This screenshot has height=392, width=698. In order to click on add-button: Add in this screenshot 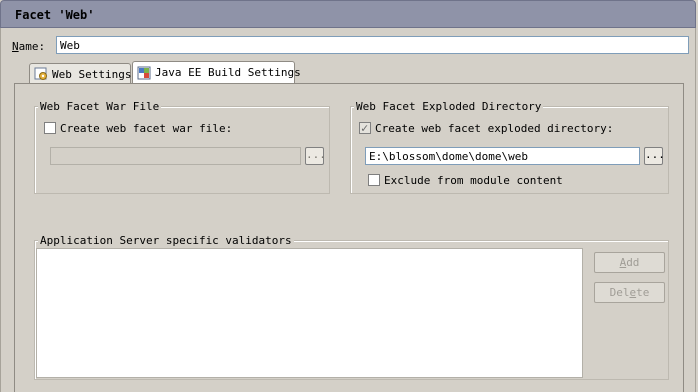, I will do `click(629, 262)`.